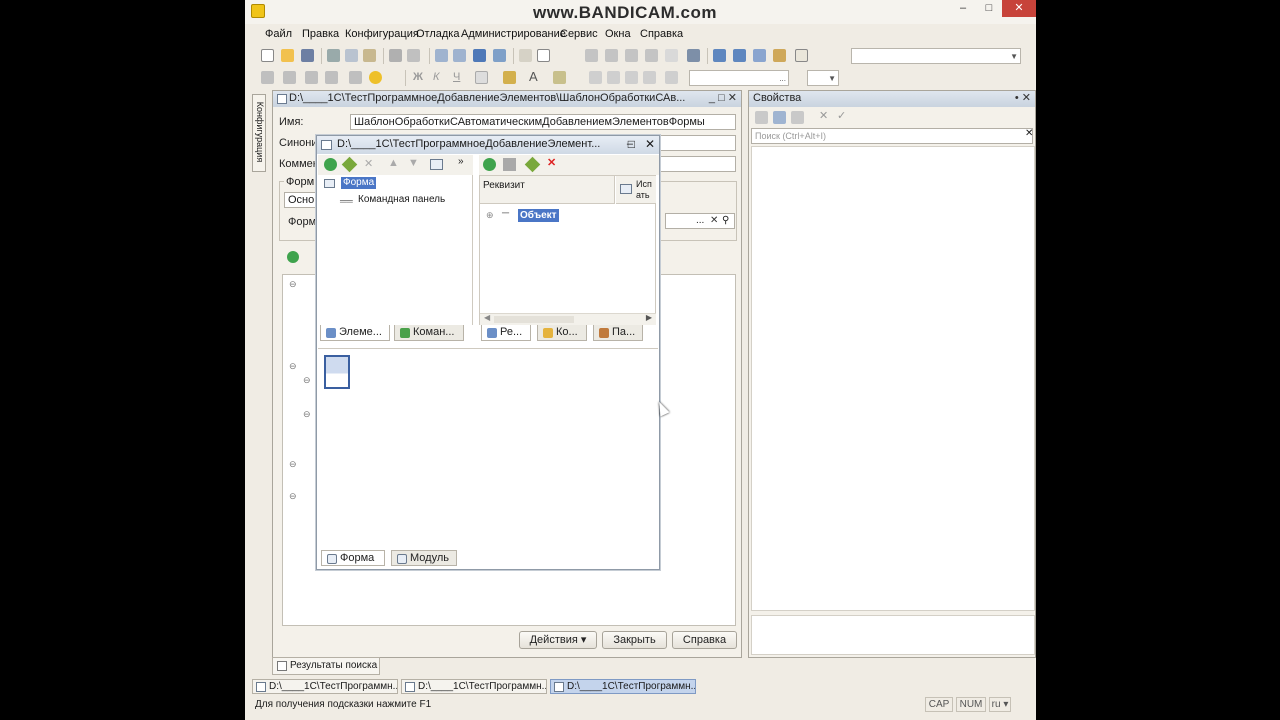  I want to click on open-folder-icon, so click(287, 55).